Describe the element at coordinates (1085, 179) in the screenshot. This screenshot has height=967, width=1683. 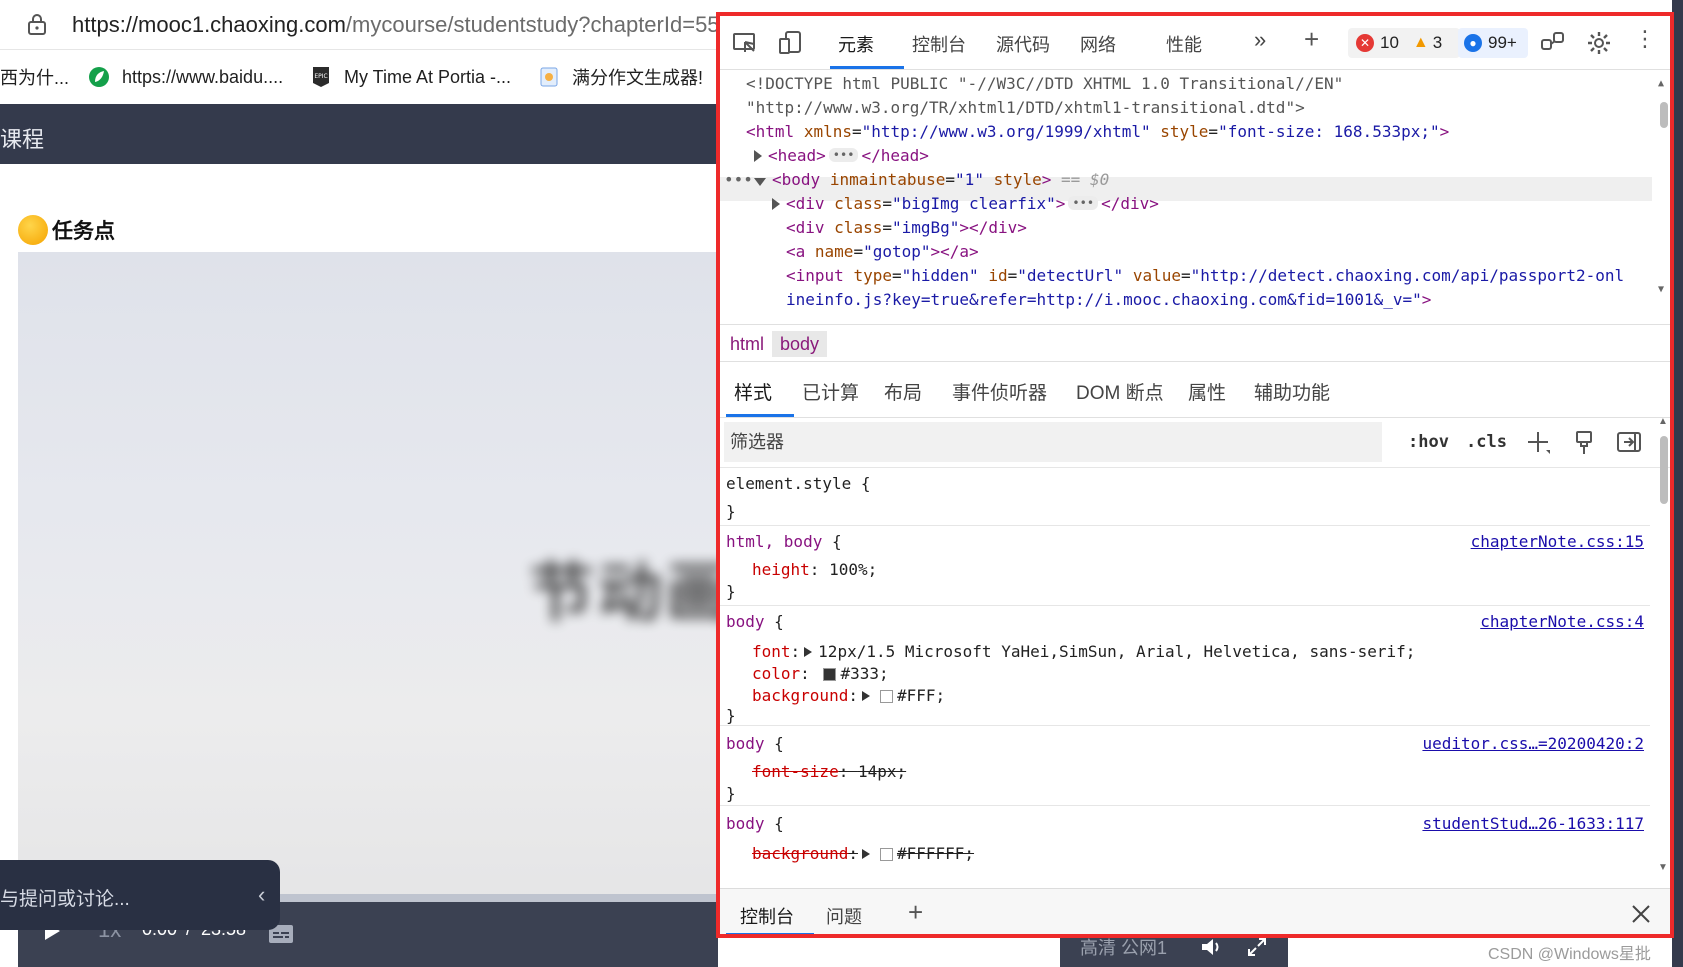
I see `selected-node-marker: == $0` at that location.